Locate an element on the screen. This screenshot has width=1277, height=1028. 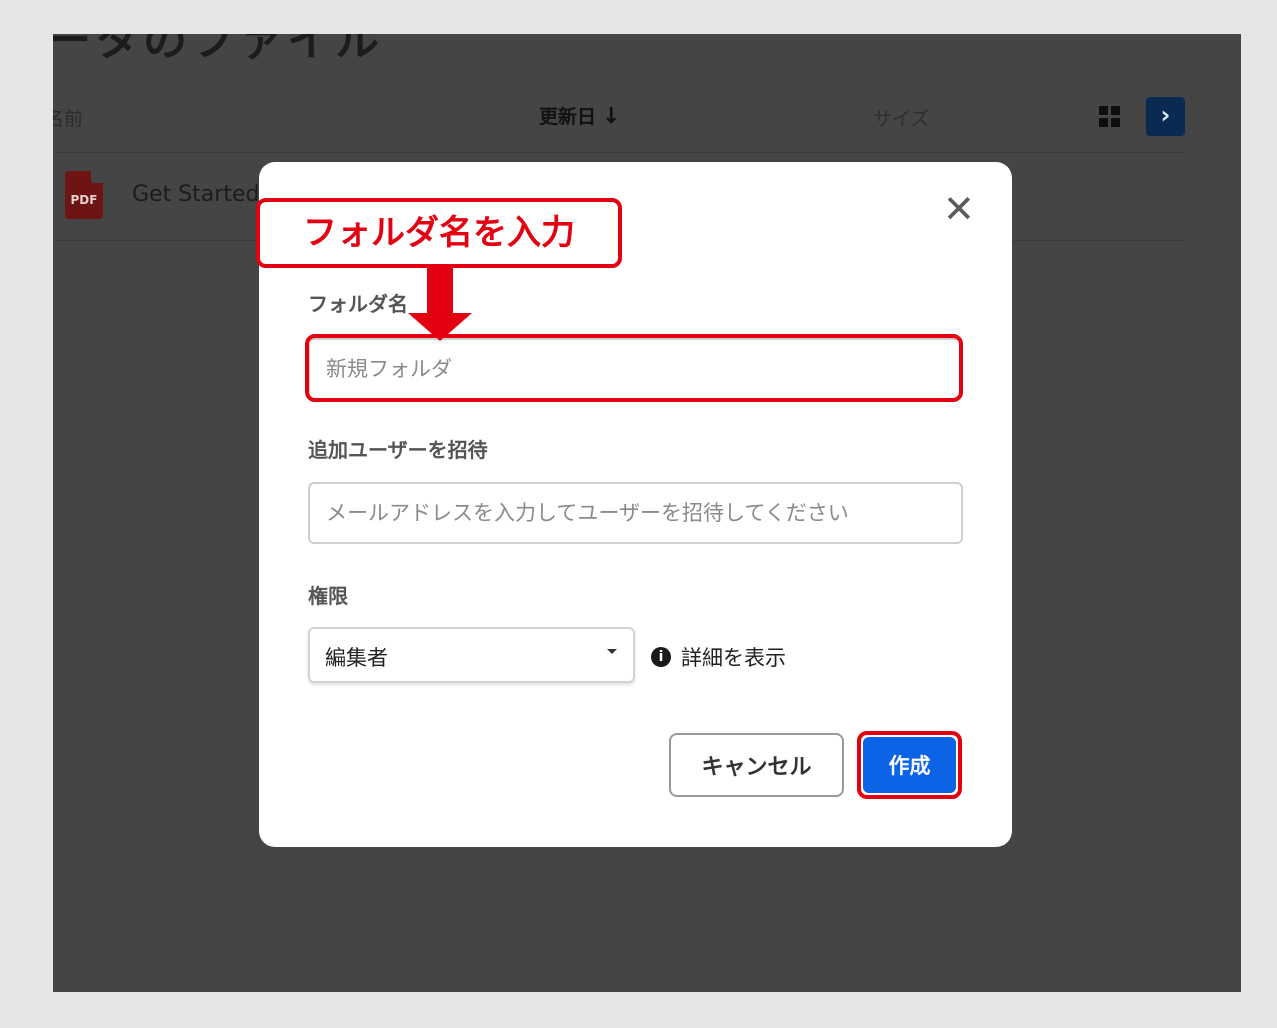
folder-name-label: フォルダ名 is located at coordinates (358, 304).